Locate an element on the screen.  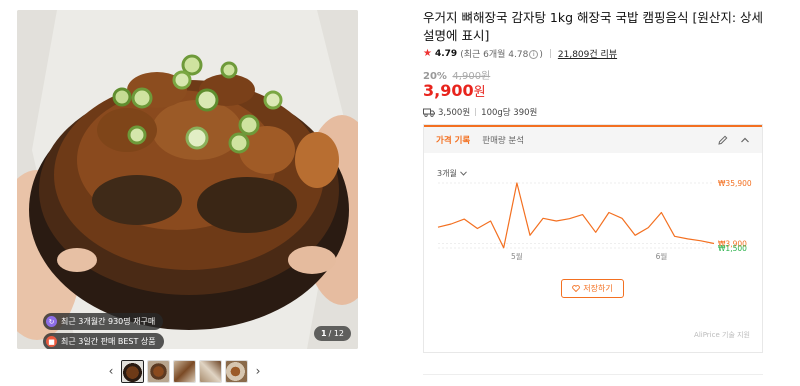
rating-row: ★ 4.79 (최근 6개월 4.78 i) | 21,809건 리뷰 is located at coordinates (520, 53).